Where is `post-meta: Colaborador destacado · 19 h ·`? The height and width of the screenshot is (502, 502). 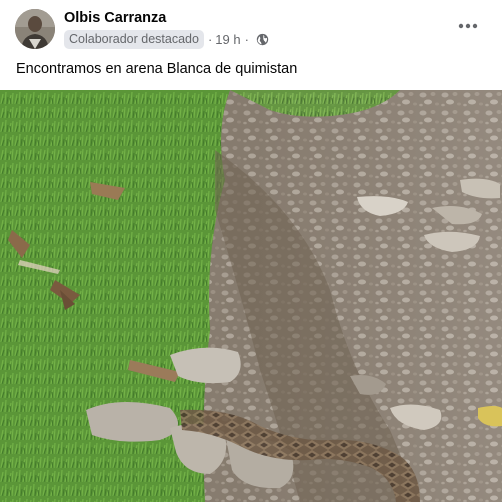 post-meta: Colaborador destacado · 19 h · is located at coordinates (166, 39).